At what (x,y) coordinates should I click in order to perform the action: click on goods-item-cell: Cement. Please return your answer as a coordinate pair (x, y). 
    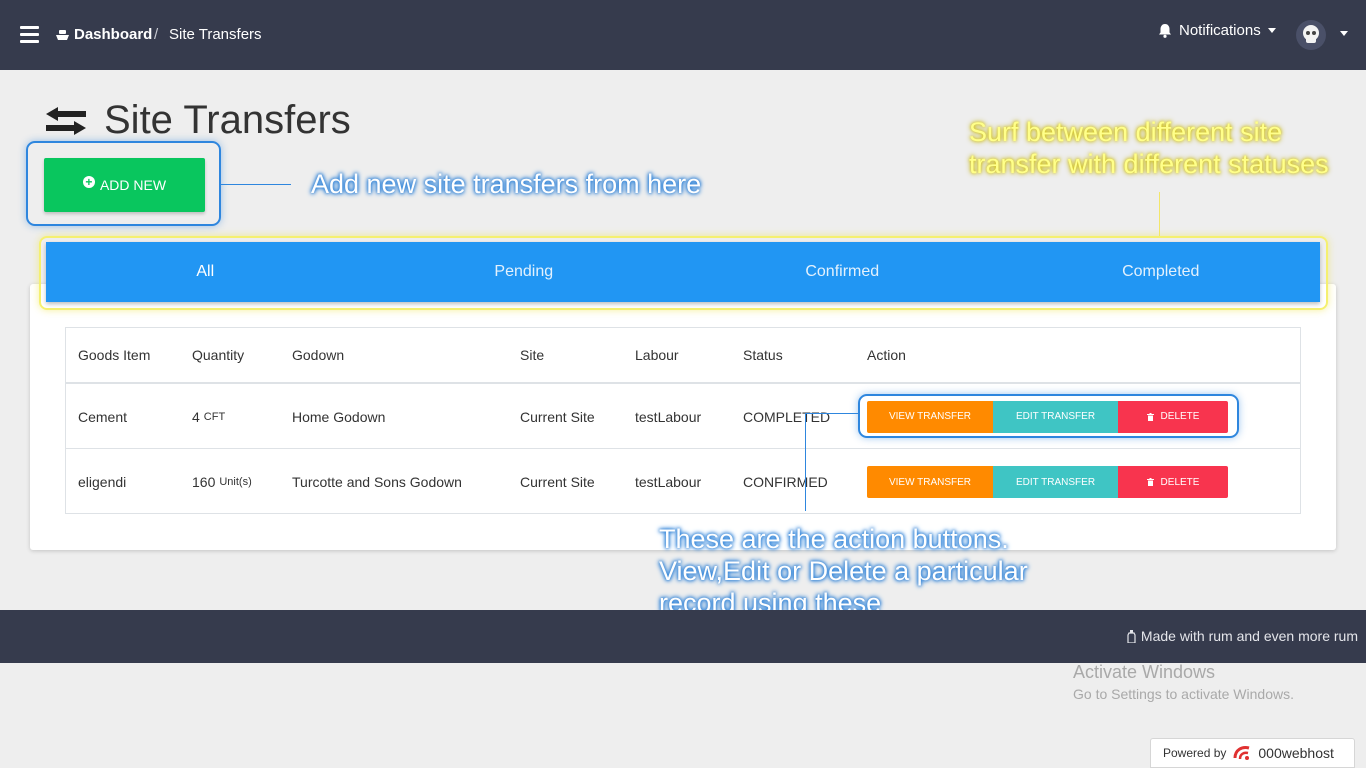
    Looking at the image, I should click on (103, 416).